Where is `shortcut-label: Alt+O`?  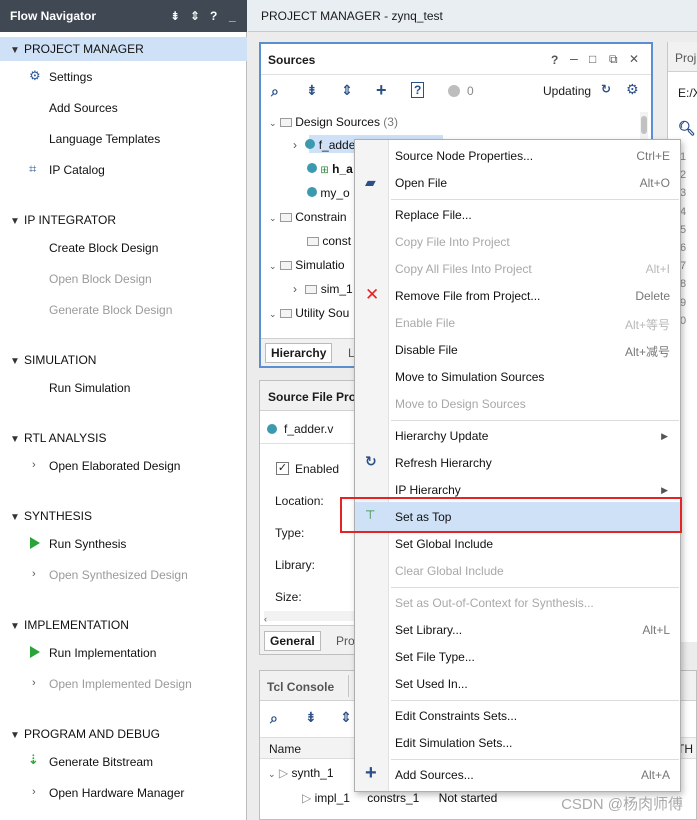
shortcut-label: Alt+O is located at coordinates (654, 183).